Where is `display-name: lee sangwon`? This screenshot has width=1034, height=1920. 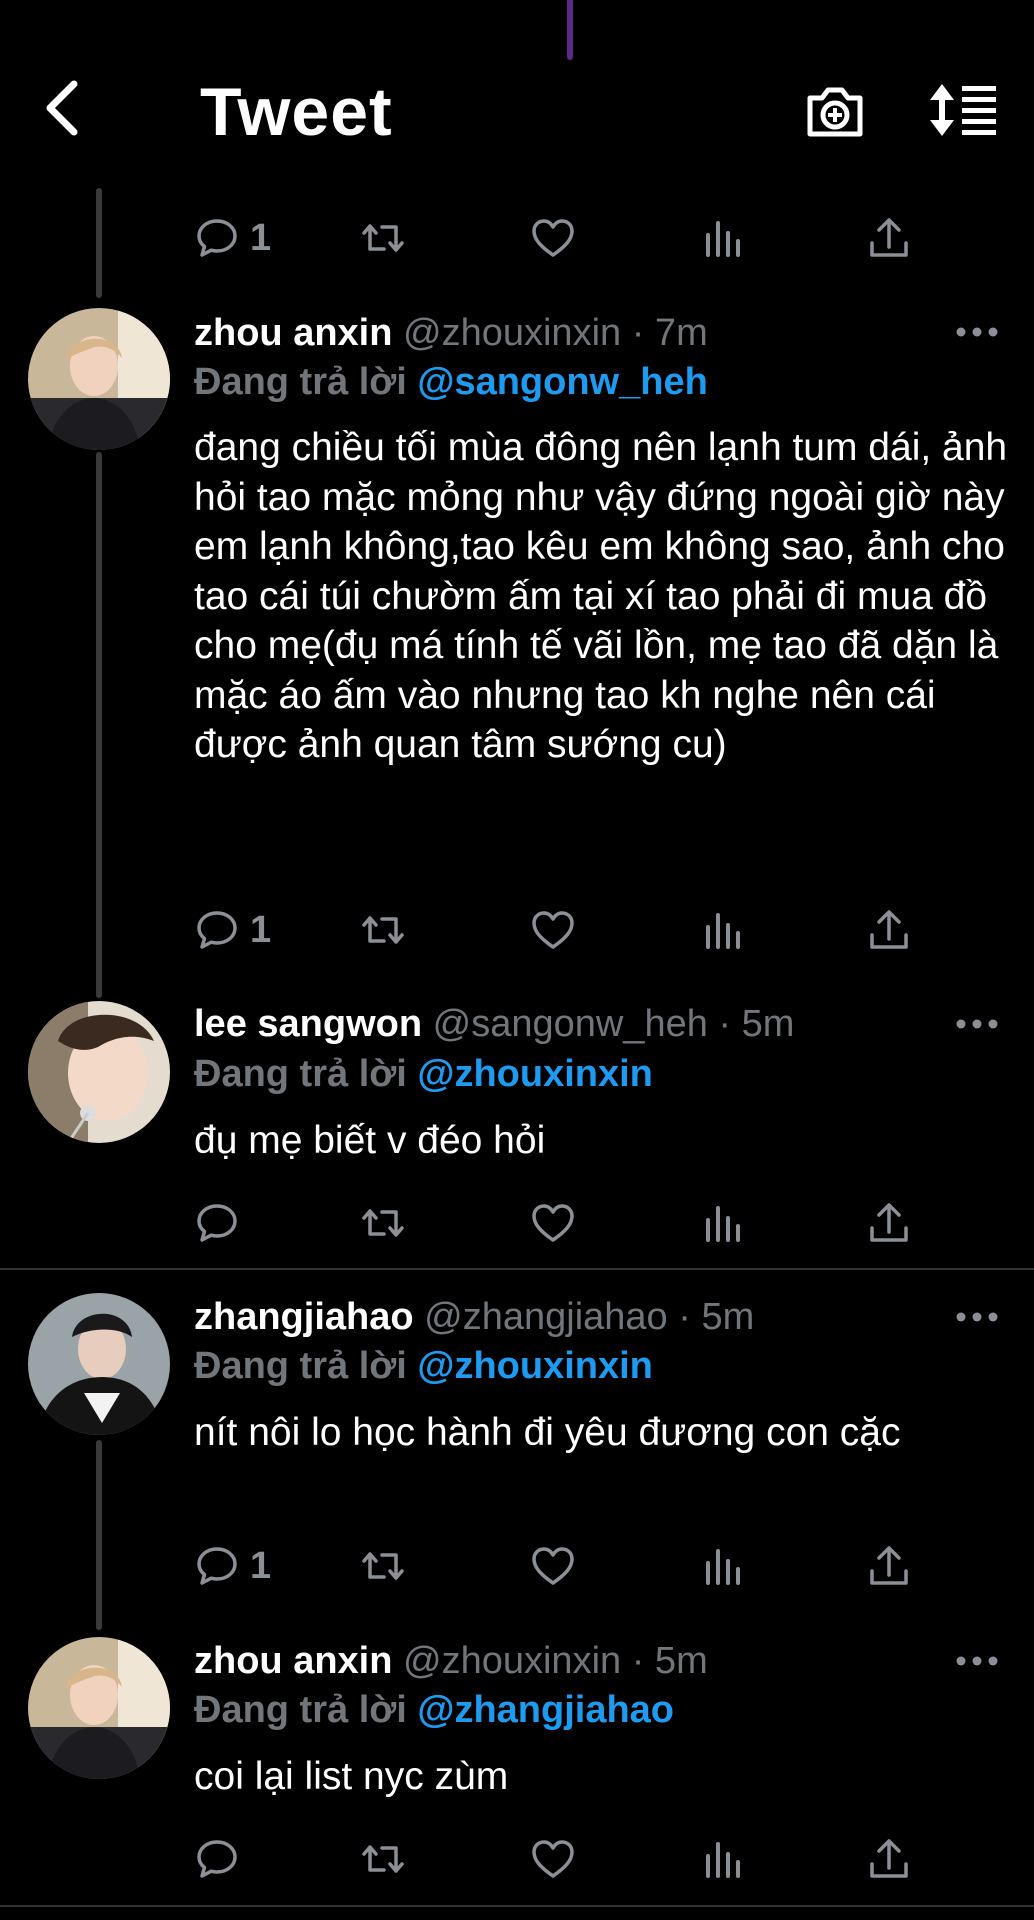
display-name: lee sangwon is located at coordinates (308, 1024).